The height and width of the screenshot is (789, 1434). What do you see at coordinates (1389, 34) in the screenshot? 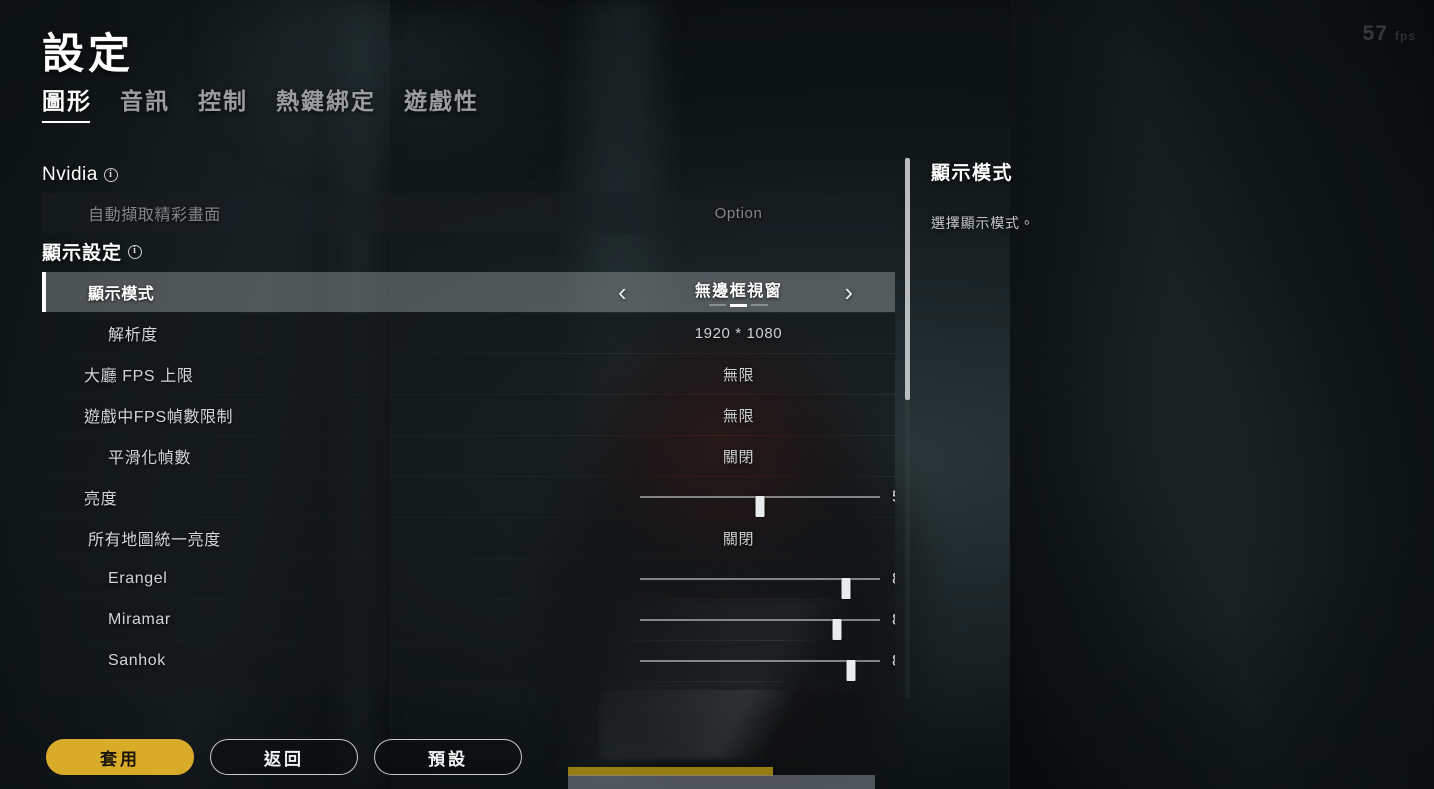
I see `fps-counter: 57 fps` at bounding box center [1389, 34].